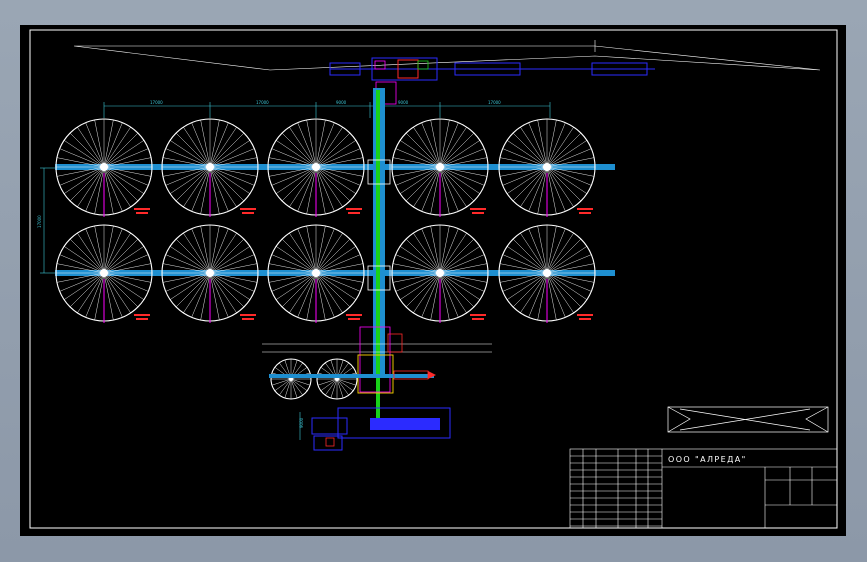 Image resolution: width=867 pixels, height=562 pixels. Describe the element at coordinates (494, 102) in the screenshot. I see `dim-label-5: 17000` at that location.